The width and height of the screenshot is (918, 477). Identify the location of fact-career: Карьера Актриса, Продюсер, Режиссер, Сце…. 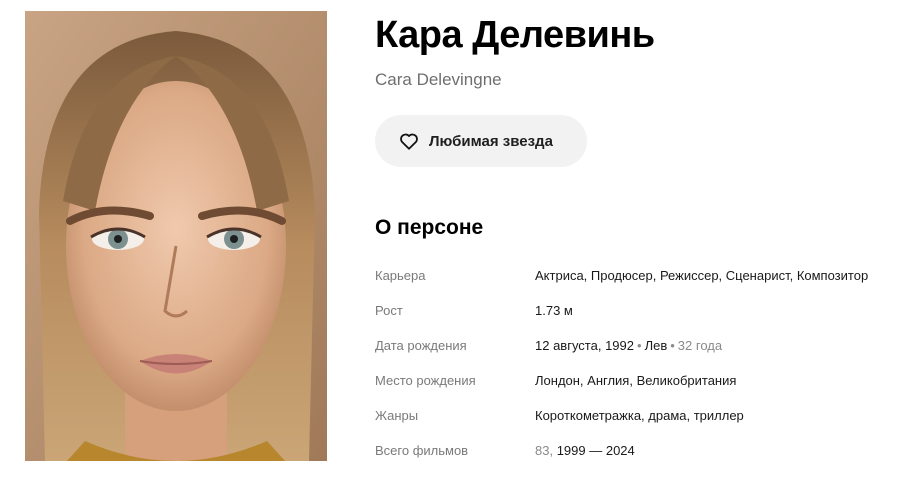
(640, 275).